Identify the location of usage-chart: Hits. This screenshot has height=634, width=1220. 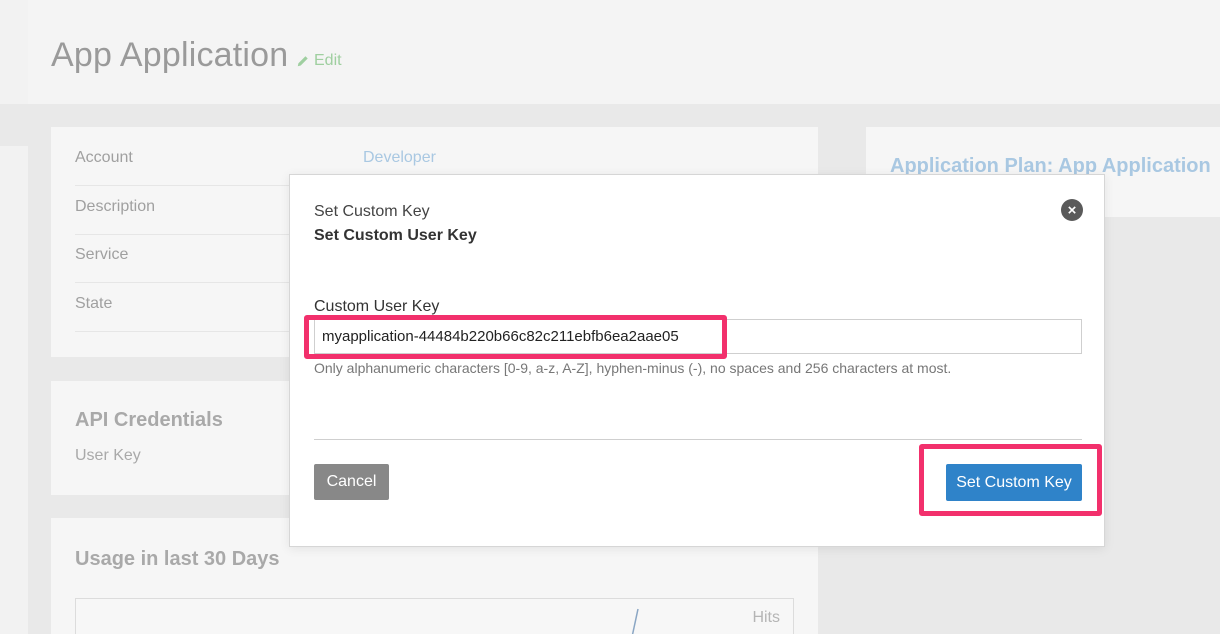
(434, 616).